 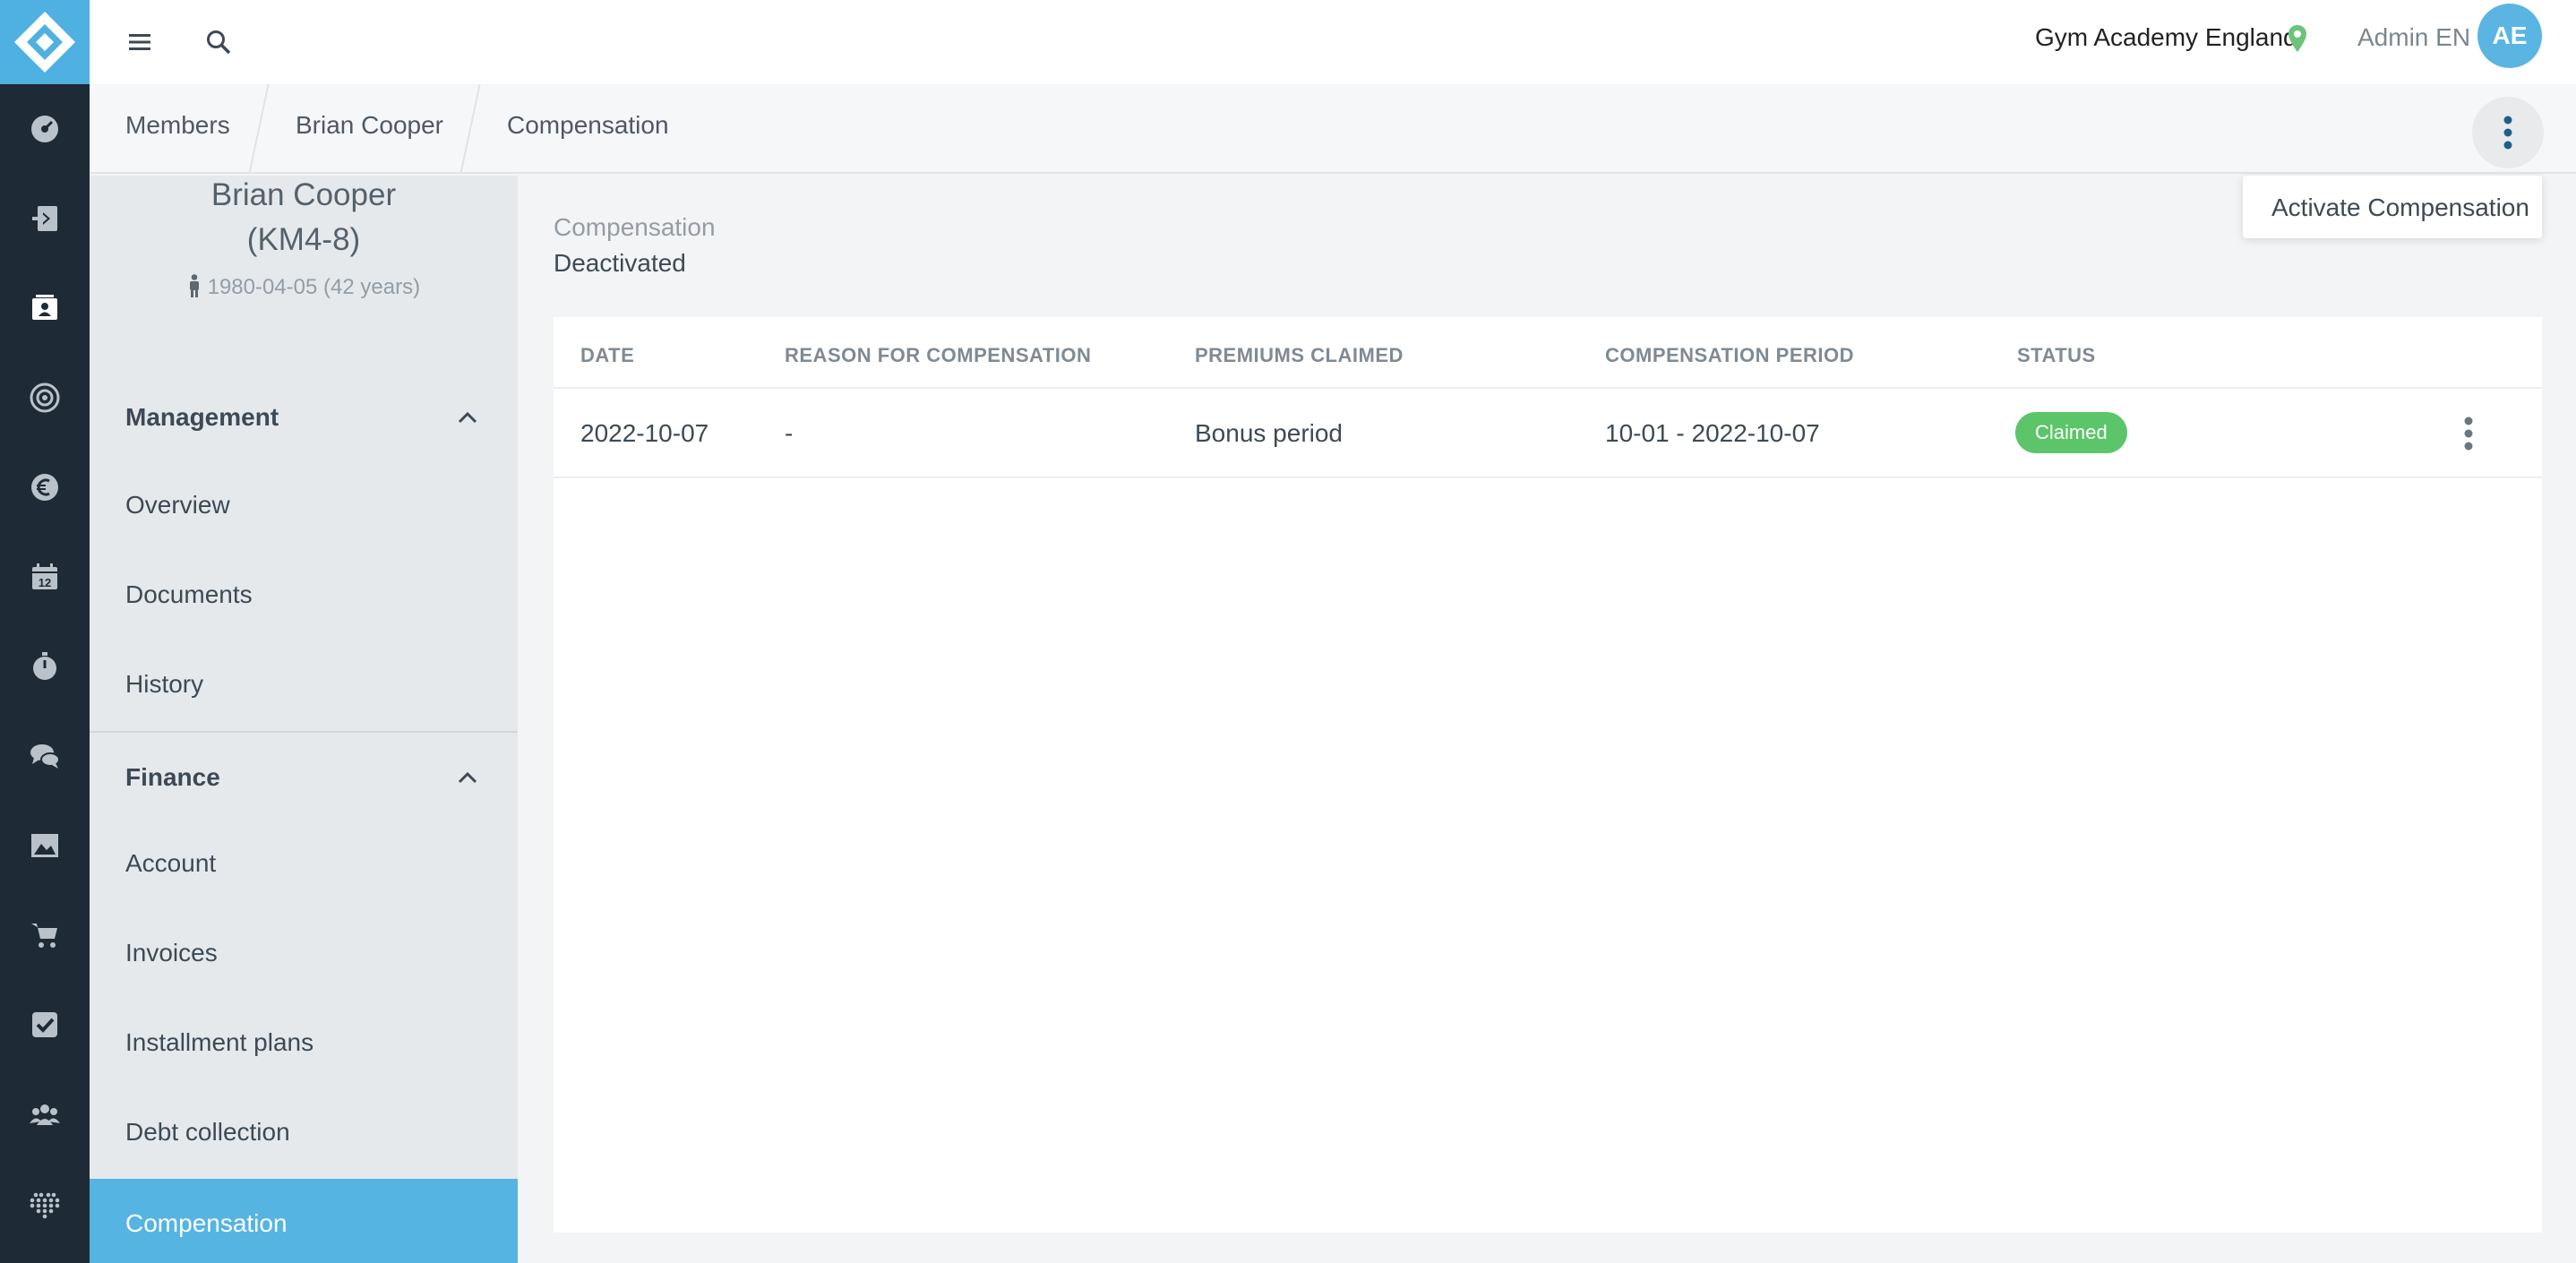 I want to click on app-rail: 12, so click(x=45, y=631).